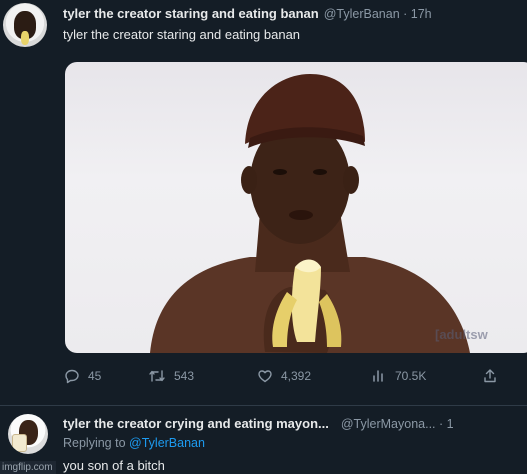 The height and width of the screenshot is (474, 527). What do you see at coordinates (167, 443) in the screenshot?
I see `replying-to-handle: @TylerBanan` at bounding box center [167, 443].